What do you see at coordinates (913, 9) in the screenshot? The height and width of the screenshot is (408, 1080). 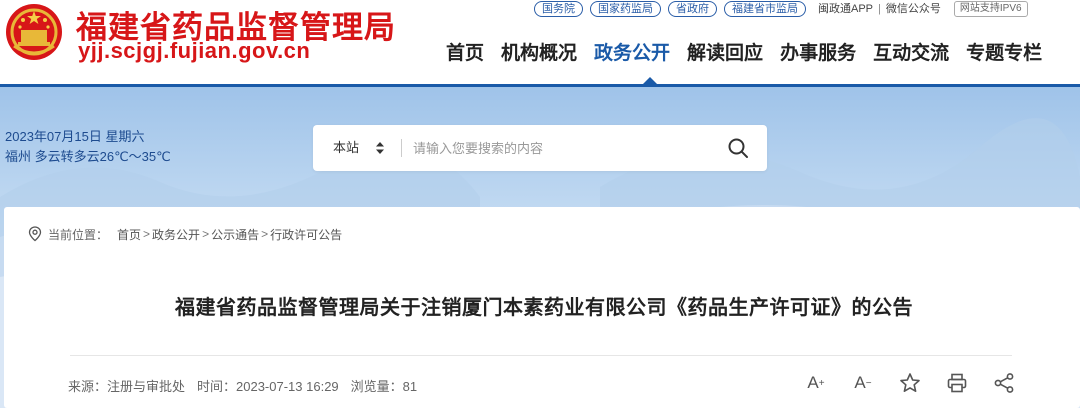 I see `link-wechat: 微信公众号` at bounding box center [913, 9].